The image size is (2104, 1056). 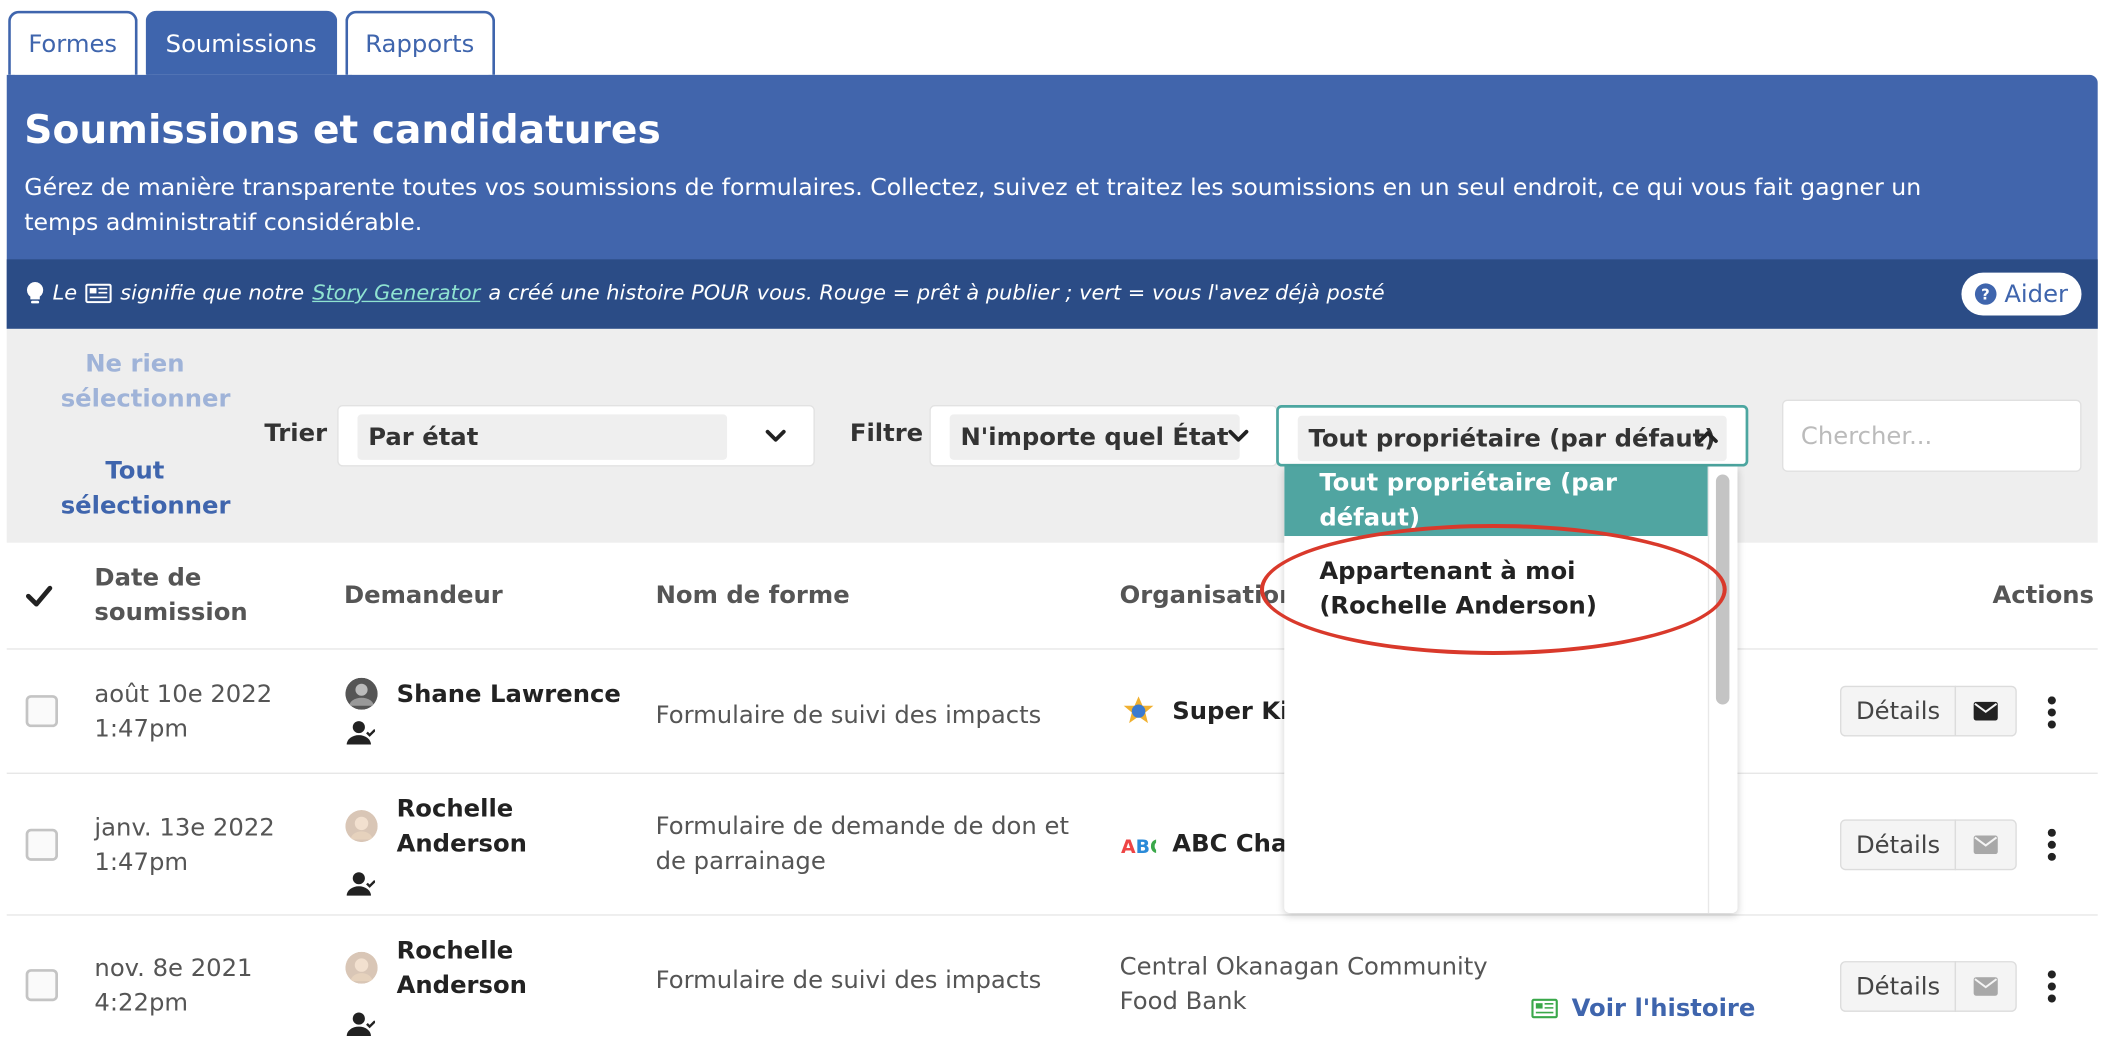 I want to click on tab-bar: Formes Soumissions Rapports, so click(x=251, y=42).